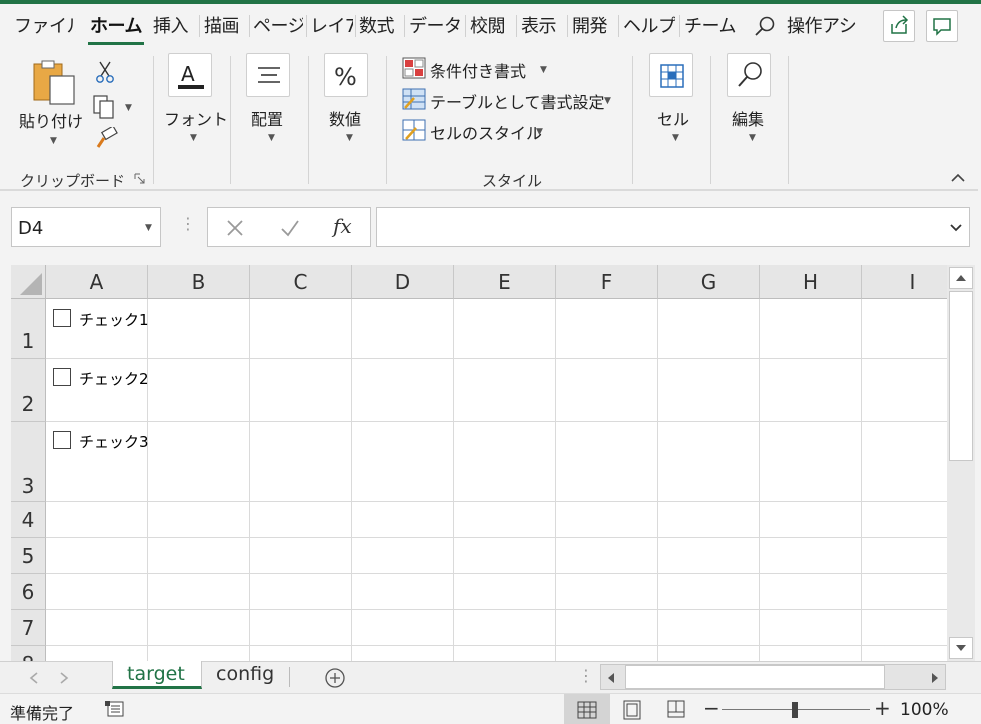 The height and width of the screenshot is (724, 981). I want to click on add-sheet-icon, so click(335, 678).